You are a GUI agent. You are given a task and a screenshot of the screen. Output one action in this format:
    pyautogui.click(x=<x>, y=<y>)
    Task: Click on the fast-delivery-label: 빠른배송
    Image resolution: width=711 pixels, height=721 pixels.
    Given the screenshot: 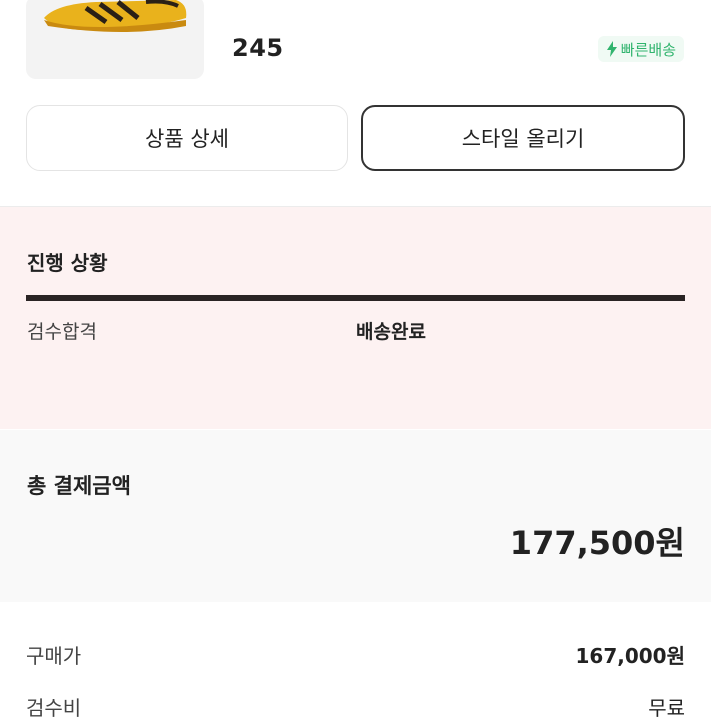 What is the action you would take?
    pyautogui.click(x=648, y=49)
    